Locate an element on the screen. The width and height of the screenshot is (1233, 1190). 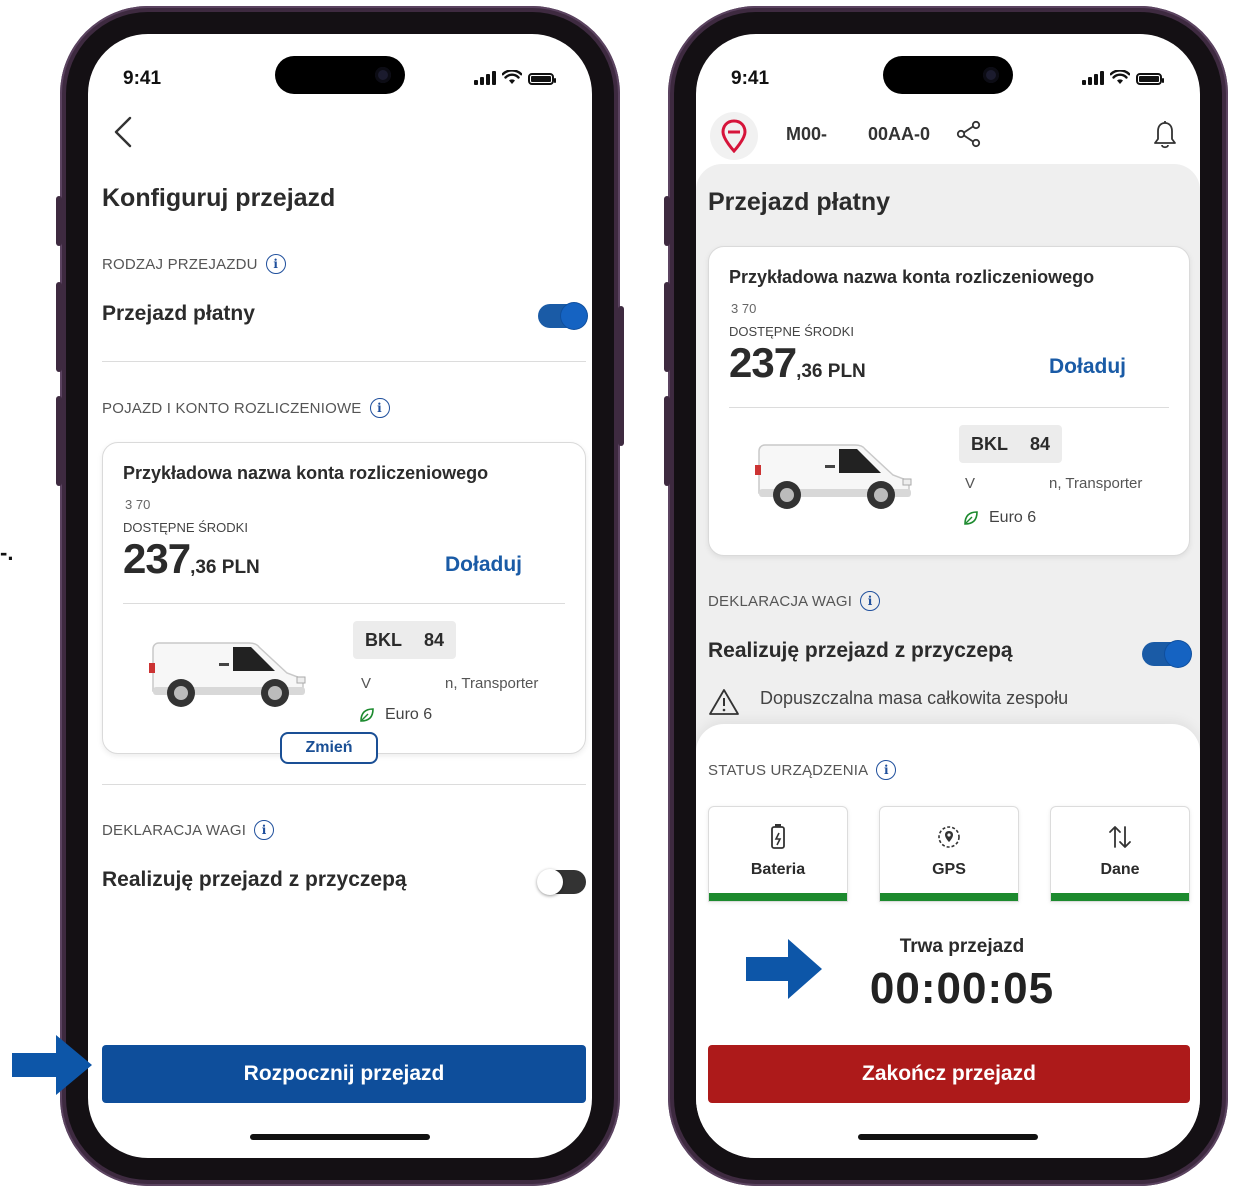
trip-title: Przejazd płatny is located at coordinates (799, 202).